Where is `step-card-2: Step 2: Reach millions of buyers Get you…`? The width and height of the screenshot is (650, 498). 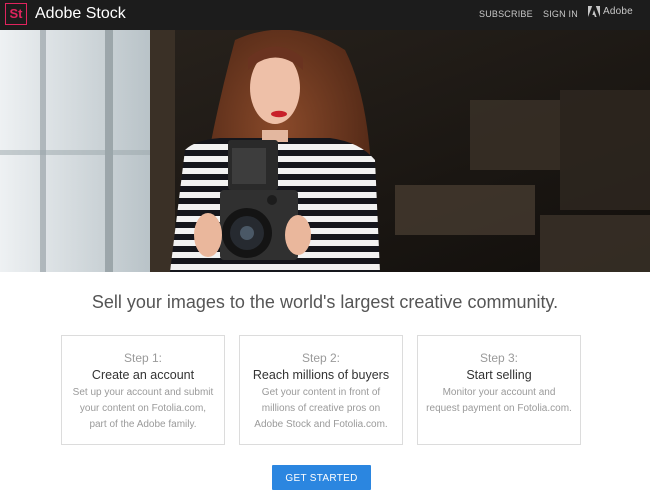 step-card-2: Step 2: Reach millions of buyers Get you… is located at coordinates (321, 390).